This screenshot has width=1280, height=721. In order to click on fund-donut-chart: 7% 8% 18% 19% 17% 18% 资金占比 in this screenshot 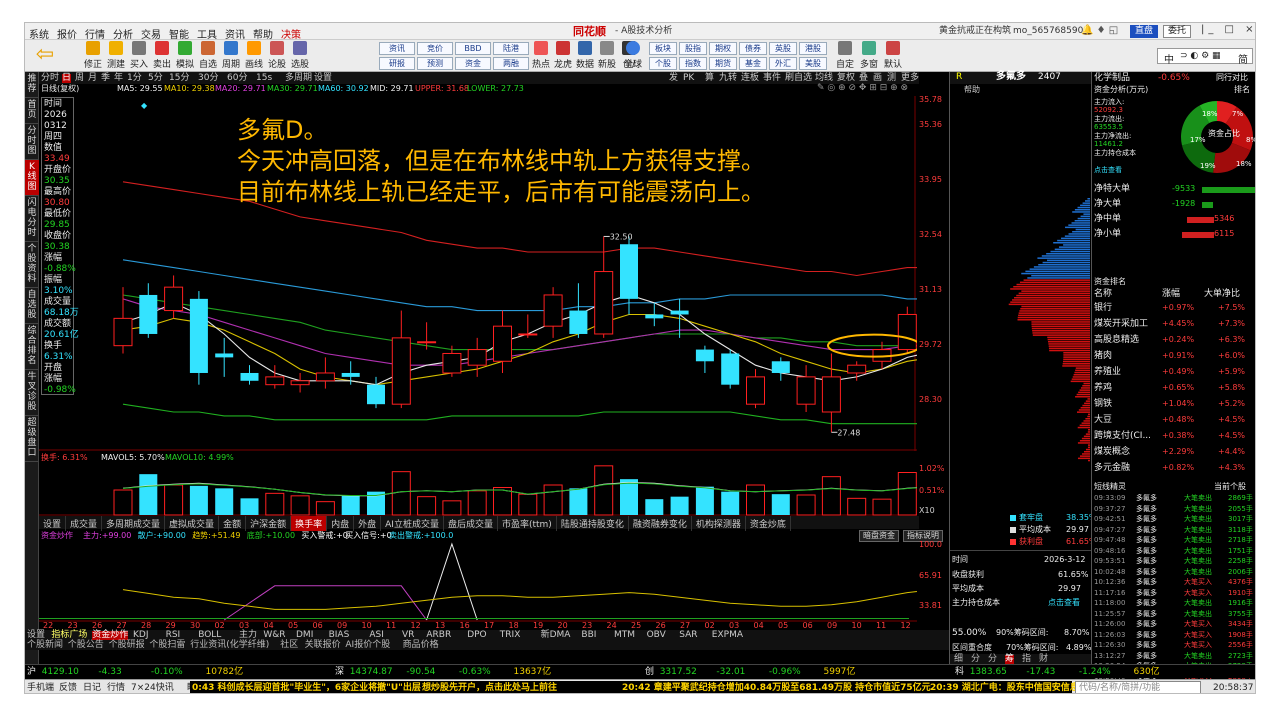, I will do `click(1217, 137)`.